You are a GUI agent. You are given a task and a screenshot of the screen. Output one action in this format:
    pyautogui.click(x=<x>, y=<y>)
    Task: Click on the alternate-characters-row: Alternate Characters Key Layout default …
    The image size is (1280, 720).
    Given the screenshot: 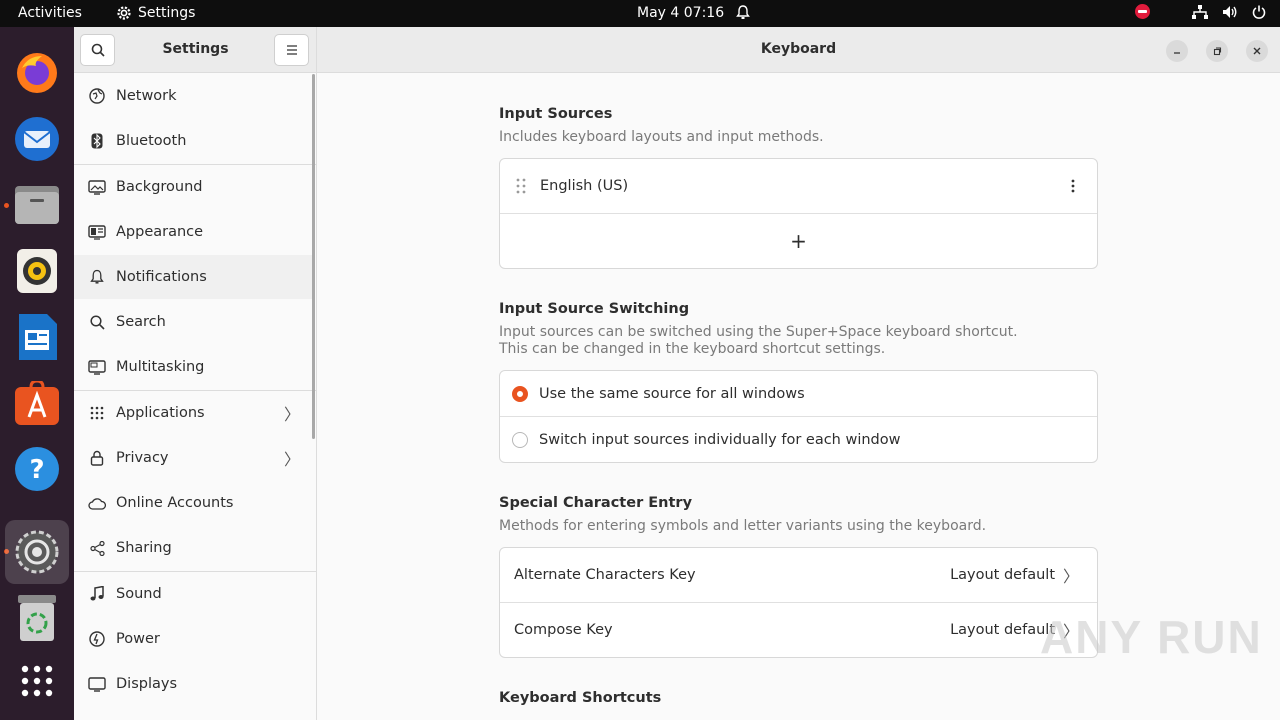 What is the action you would take?
    pyautogui.click(x=798, y=575)
    